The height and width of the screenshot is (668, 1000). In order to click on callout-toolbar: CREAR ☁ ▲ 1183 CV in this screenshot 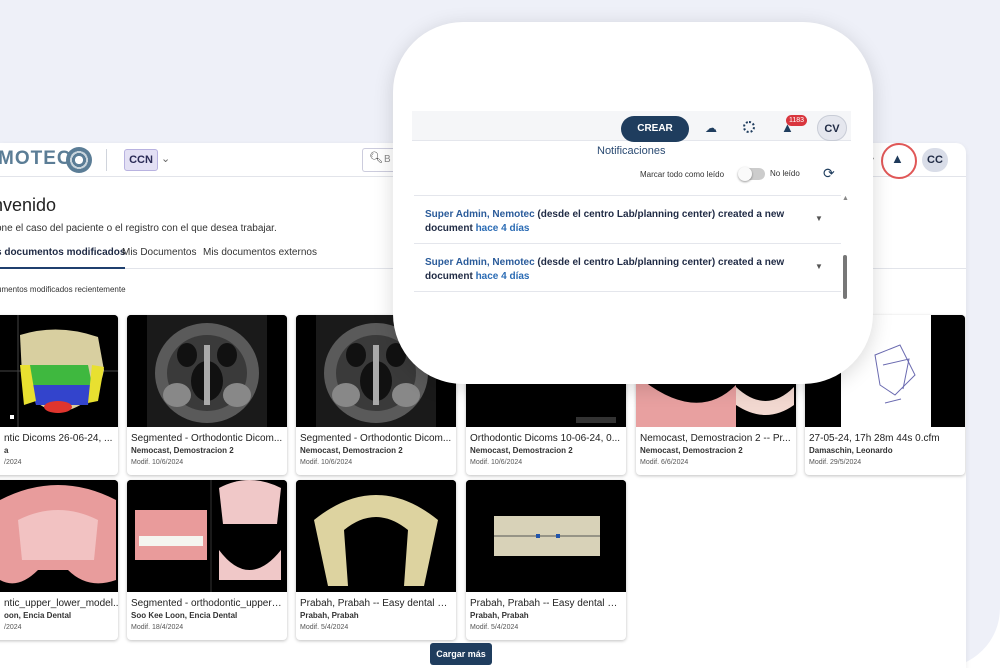, I will do `click(631, 126)`.